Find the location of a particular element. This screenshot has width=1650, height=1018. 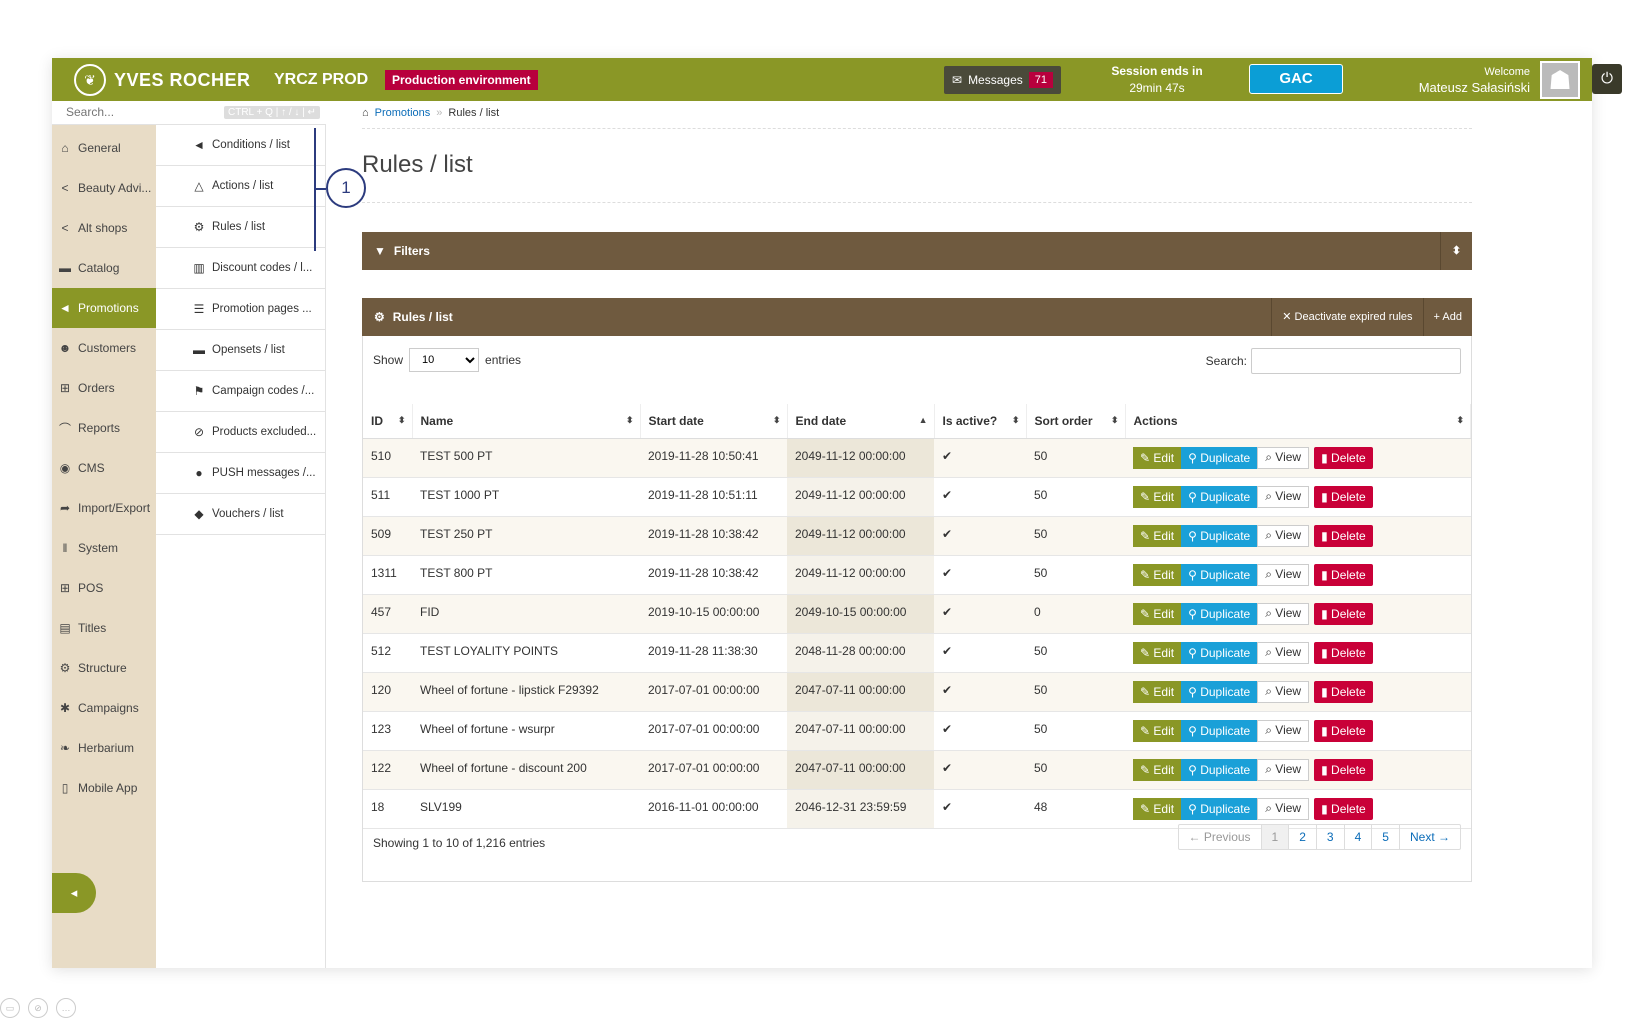

mute-icon: ⊘ is located at coordinates (38, 1008).